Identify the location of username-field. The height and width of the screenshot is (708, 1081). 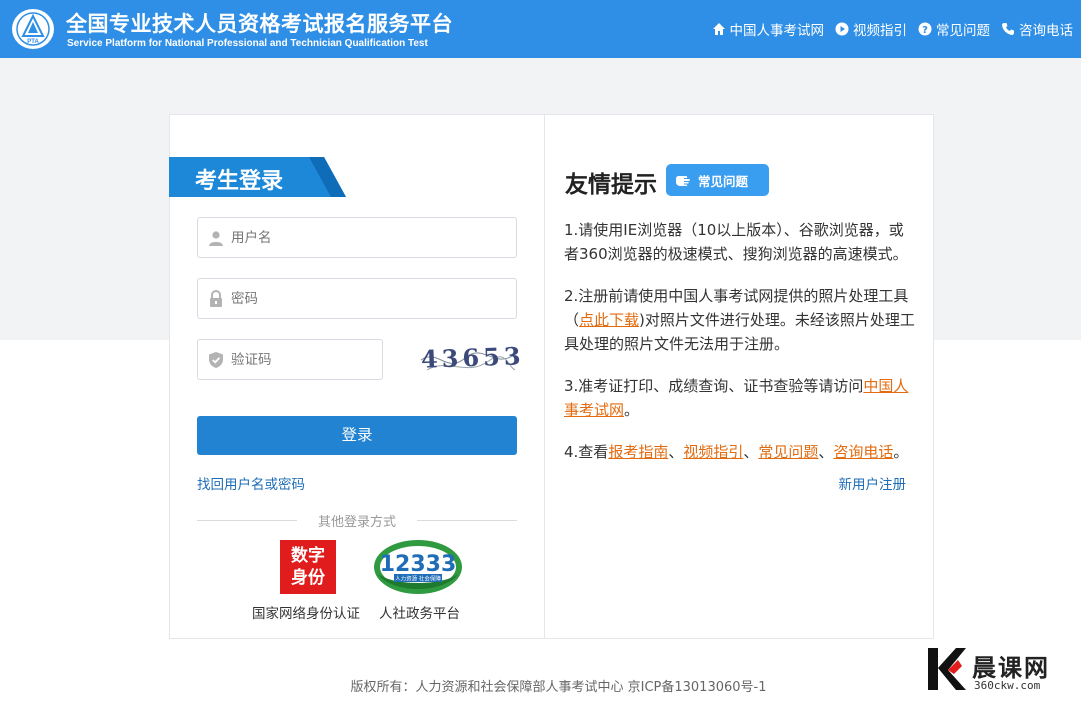
(357, 237).